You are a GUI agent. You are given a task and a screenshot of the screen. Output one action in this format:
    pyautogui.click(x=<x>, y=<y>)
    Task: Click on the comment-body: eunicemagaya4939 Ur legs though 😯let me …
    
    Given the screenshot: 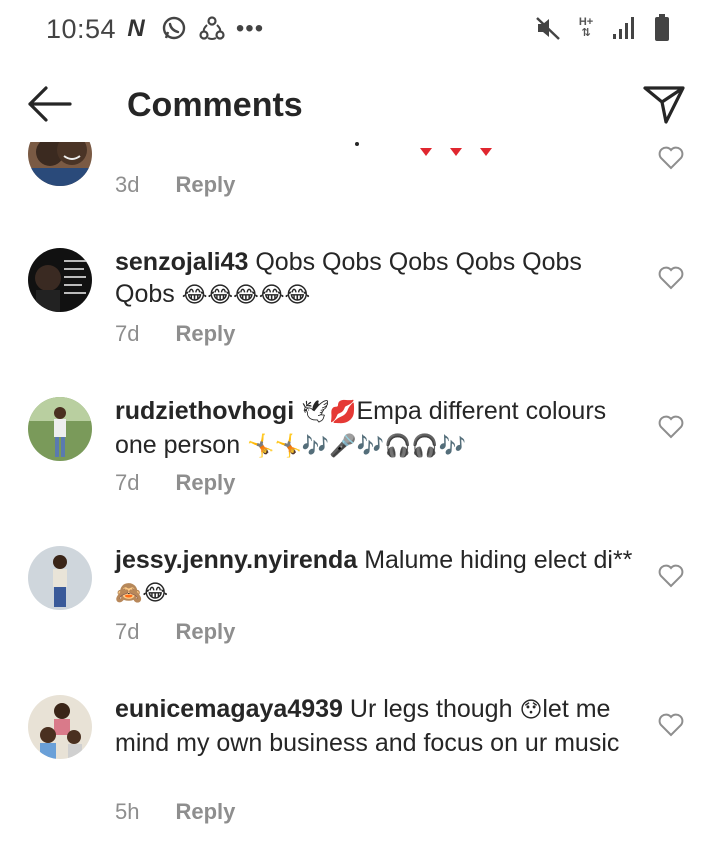 What is the action you would take?
    pyautogui.click(x=377, y=726)
    